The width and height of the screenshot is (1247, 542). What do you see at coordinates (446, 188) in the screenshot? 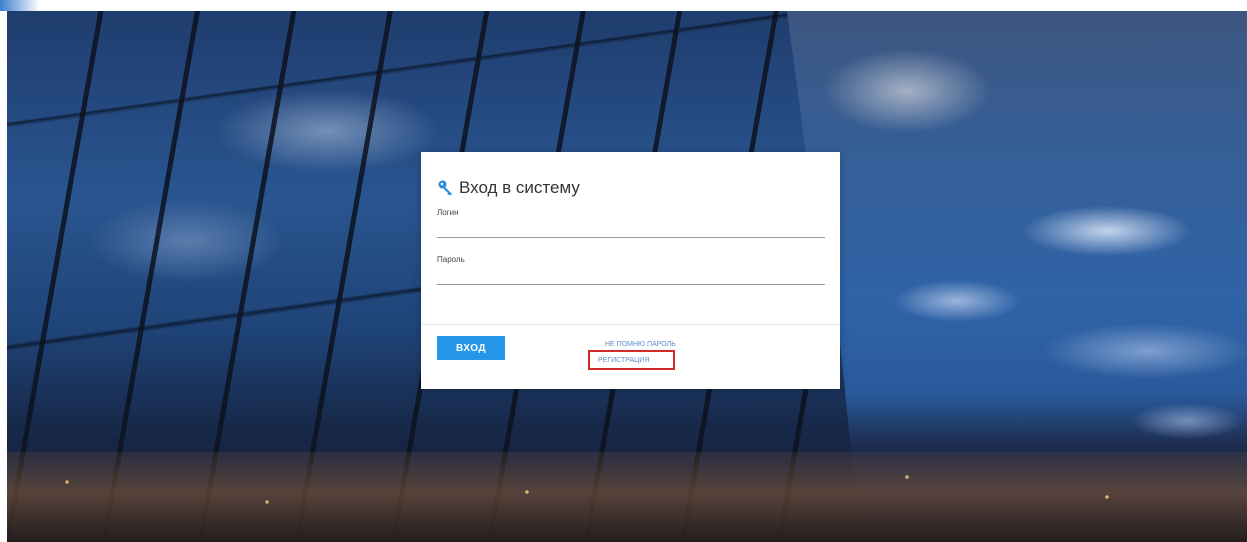
I see `key-icon` at bounding box center [446, 188].